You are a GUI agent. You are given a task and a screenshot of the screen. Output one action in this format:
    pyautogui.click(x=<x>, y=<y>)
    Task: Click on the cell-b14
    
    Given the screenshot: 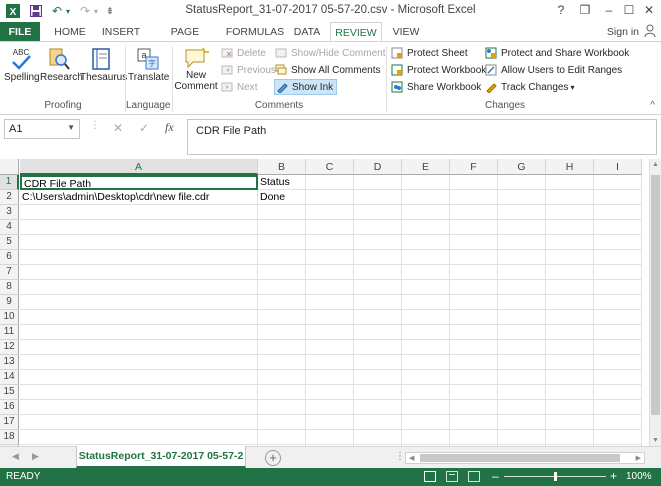 What is the action you would take?
    pyautogui.click(x=282, y=377)
    